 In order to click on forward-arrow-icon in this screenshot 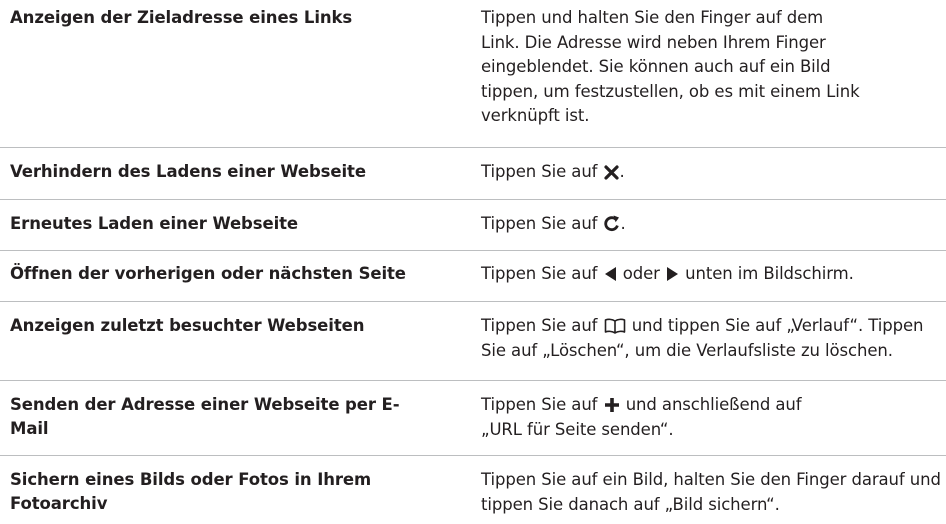, I will do `click(672, 274)`.